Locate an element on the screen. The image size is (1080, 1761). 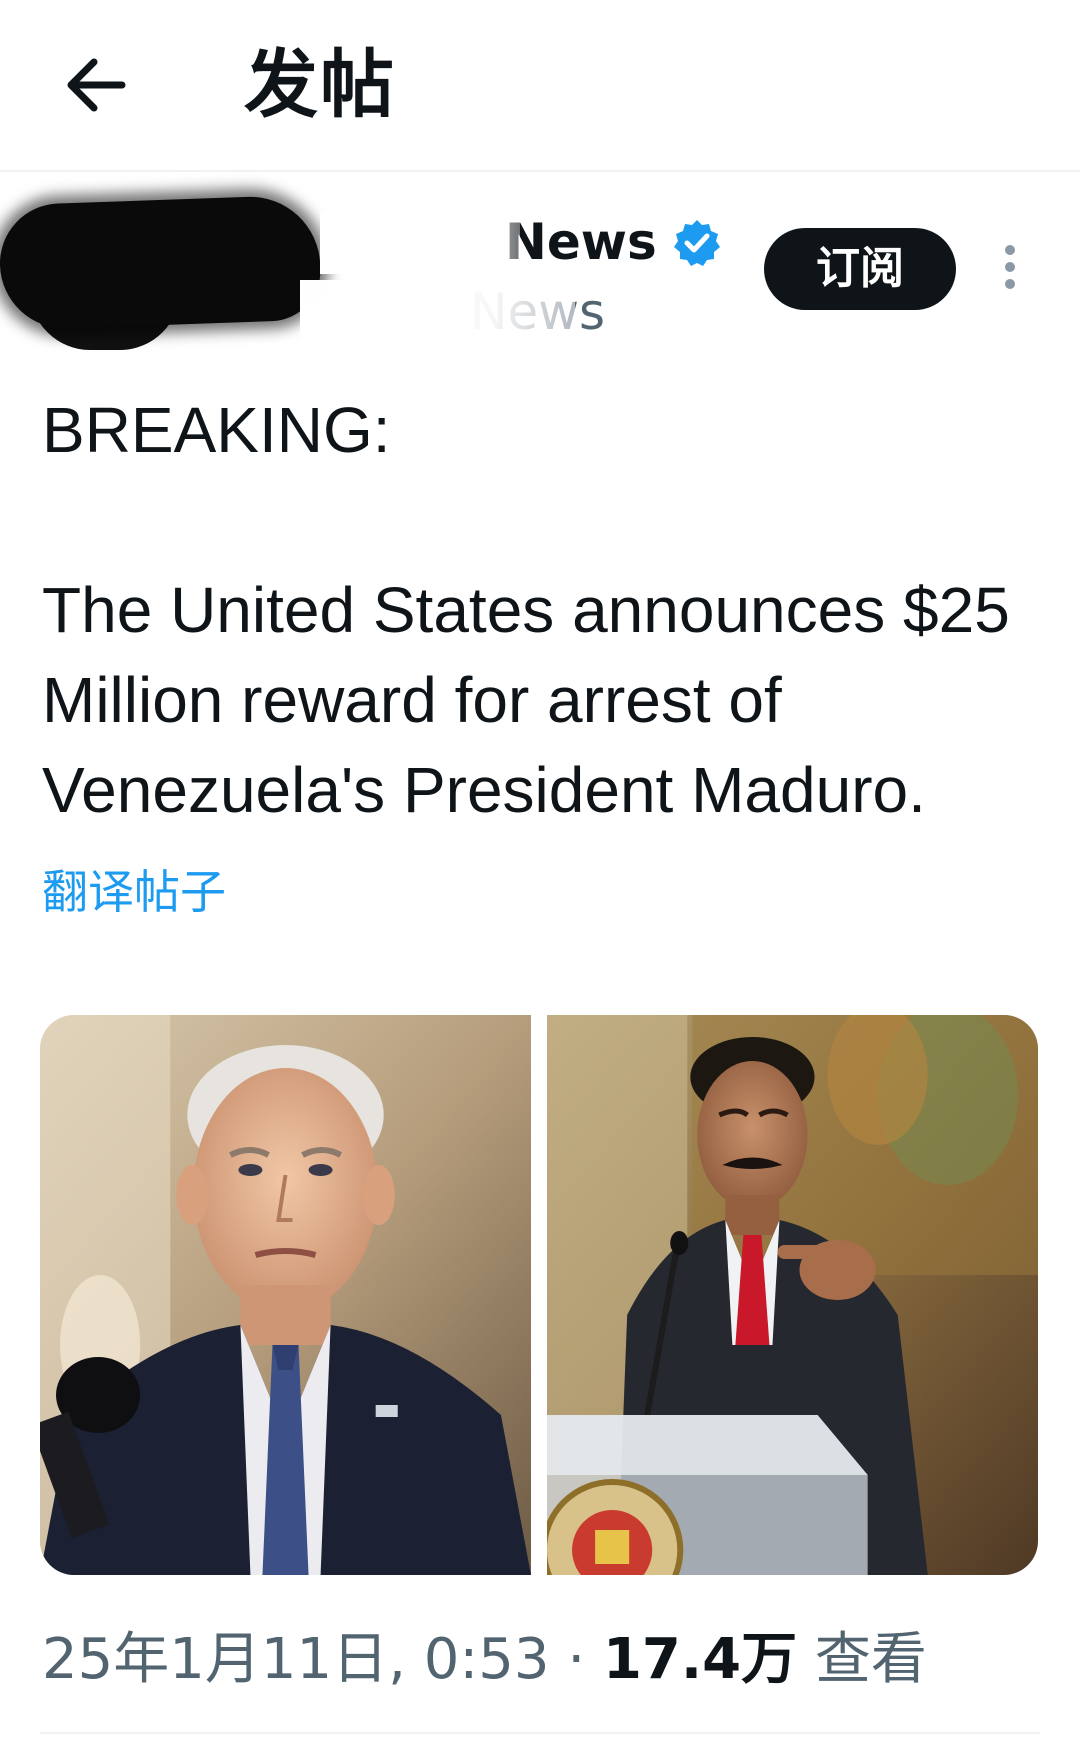
tweet-meta: 25年1月11日, 0:53 · 17.4万 查看 is located at coordinates (484, 1660).